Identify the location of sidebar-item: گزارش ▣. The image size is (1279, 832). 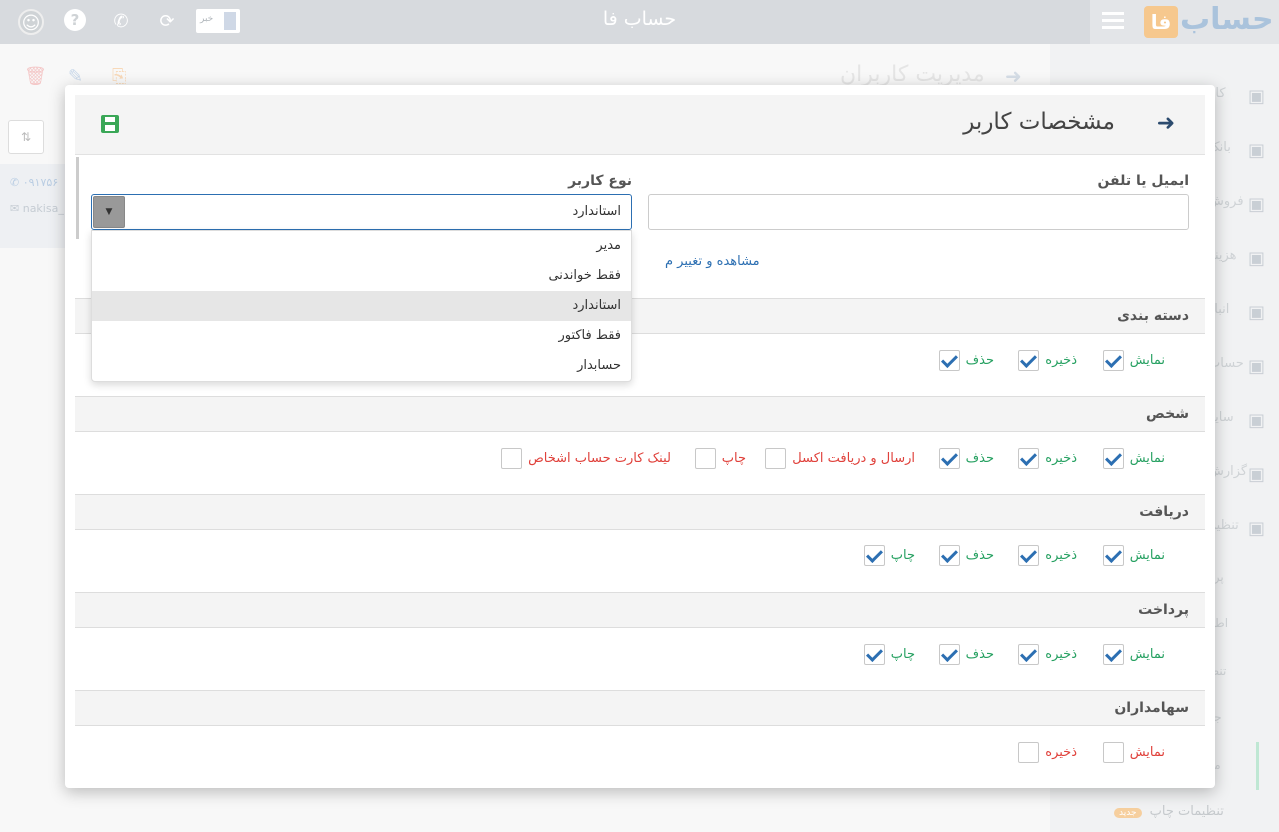
(1238, 474).